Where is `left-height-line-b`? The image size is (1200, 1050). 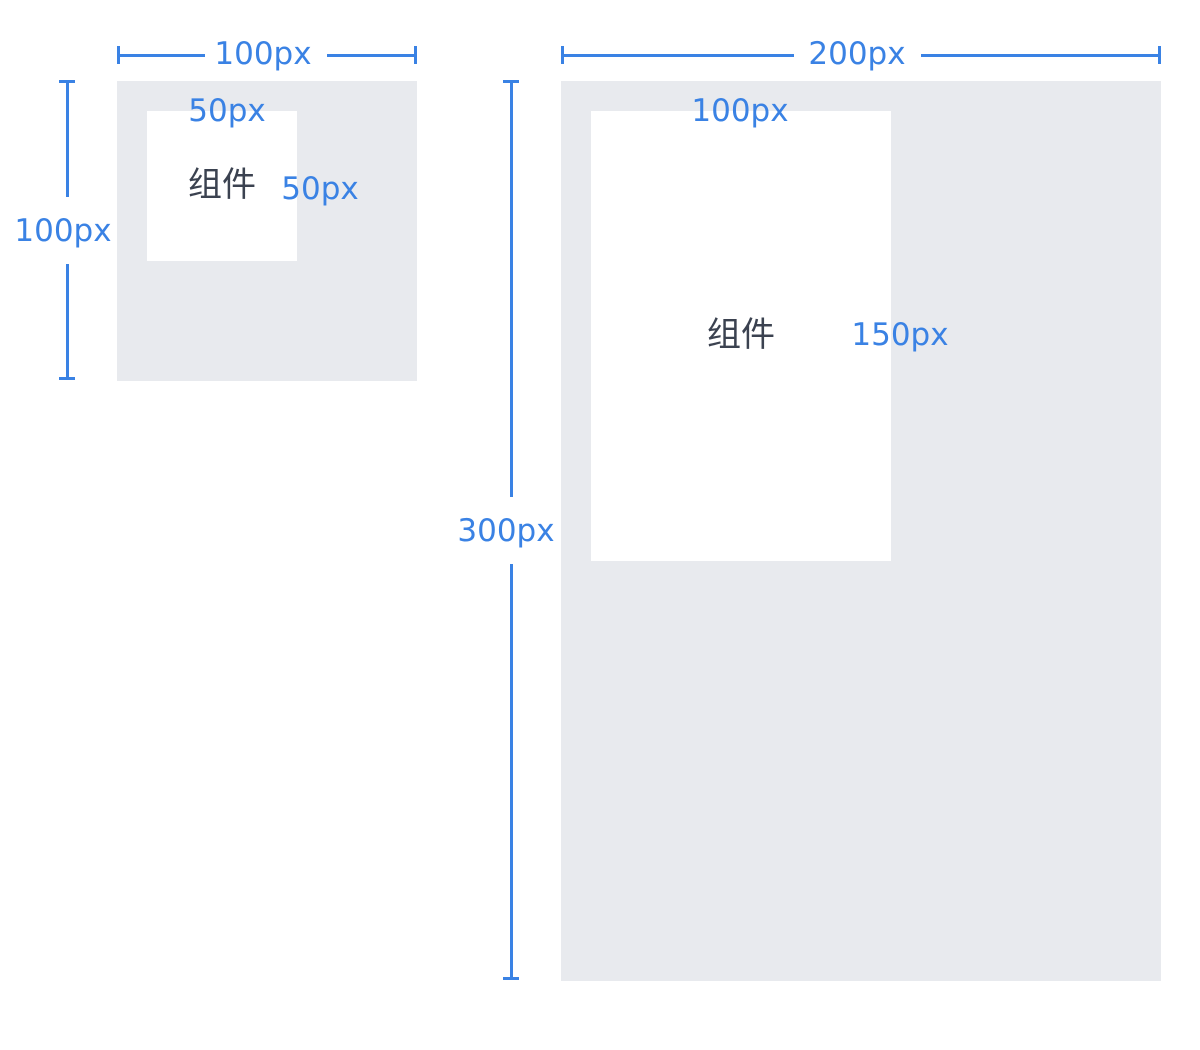 left-height-line-b is located at coordinates (67, 322).